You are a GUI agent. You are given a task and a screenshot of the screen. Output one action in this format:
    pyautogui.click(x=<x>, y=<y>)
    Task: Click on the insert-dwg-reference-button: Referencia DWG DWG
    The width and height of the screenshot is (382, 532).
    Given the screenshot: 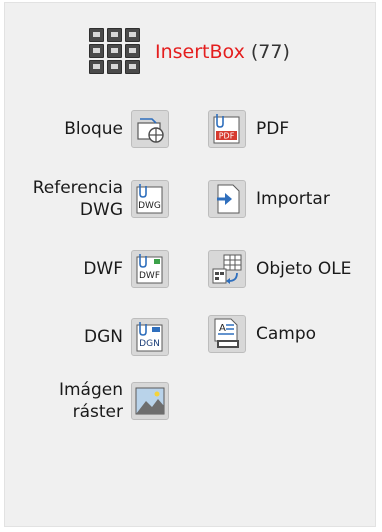 What is the action you would take?
    pyautogui.click(x=101, y=199)
    